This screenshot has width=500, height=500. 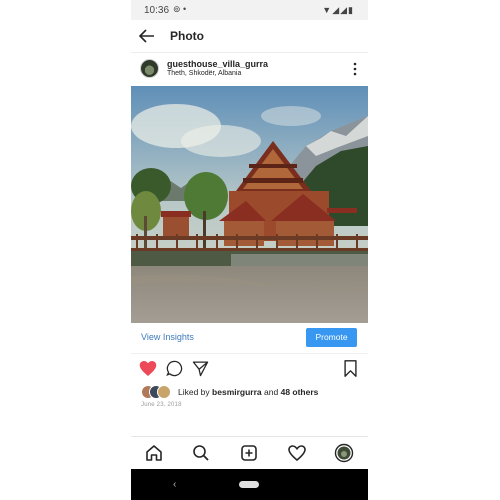 What do you see at coordinates (200, 368) in the screenshot?
I see `share-icon` at bounding box center [200, 368].